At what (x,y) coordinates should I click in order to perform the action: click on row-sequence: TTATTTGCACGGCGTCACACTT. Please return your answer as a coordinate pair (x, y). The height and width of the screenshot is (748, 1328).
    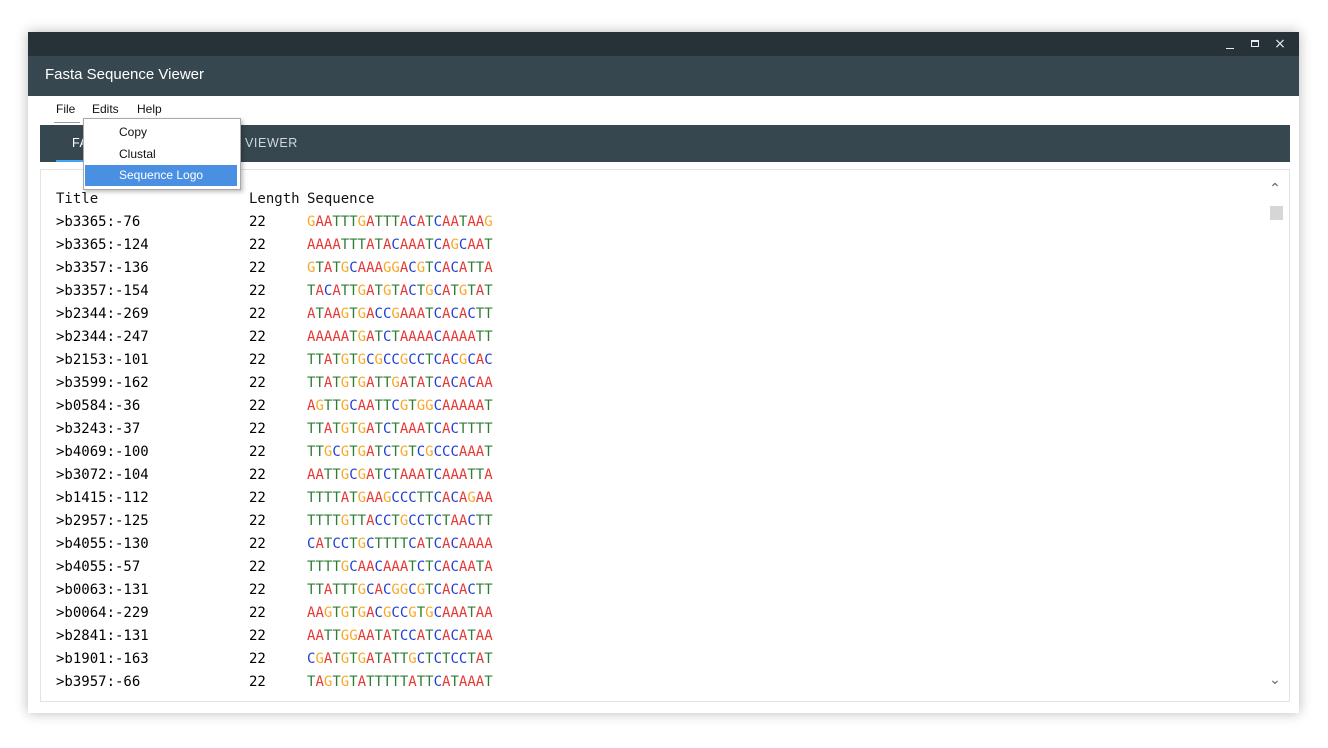
    Looking at the image, I should click on (400, 590).